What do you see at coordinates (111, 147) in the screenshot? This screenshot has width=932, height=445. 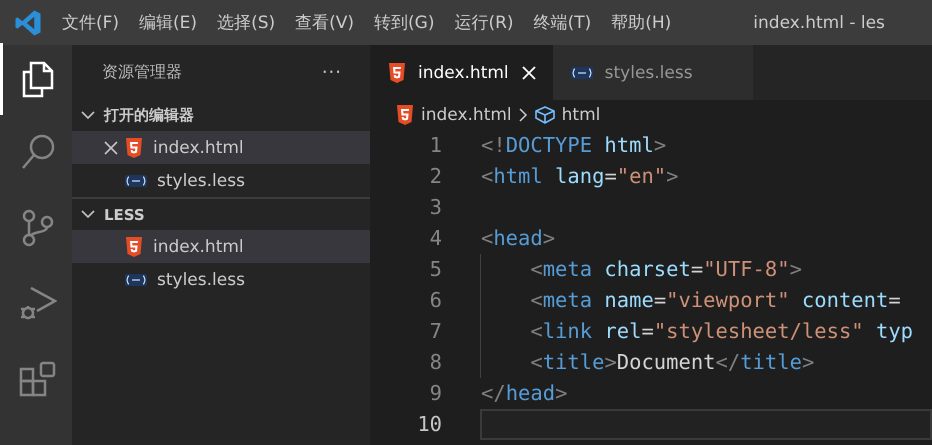 I see `close-icon` at bounding box center [111, 147].